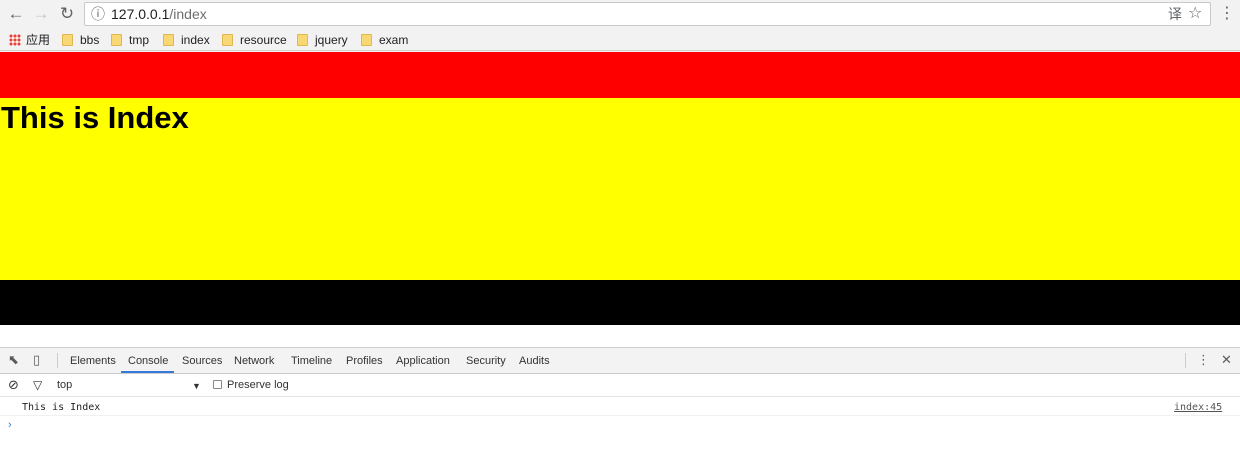 The width and height of the screenshot is (1240, 469). Describe the element at coordinates (95, 117) in the screenshot. I see `page-heading: This is Index` at that location.